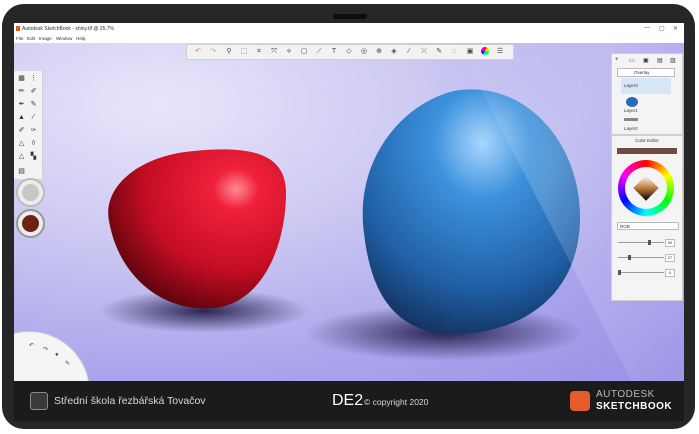 The width and height of the screenshot is (699, 434). Describe the element at coordinates (33, 156) in the screenshot. I see `texture-brush-icon: ▚` at that location.